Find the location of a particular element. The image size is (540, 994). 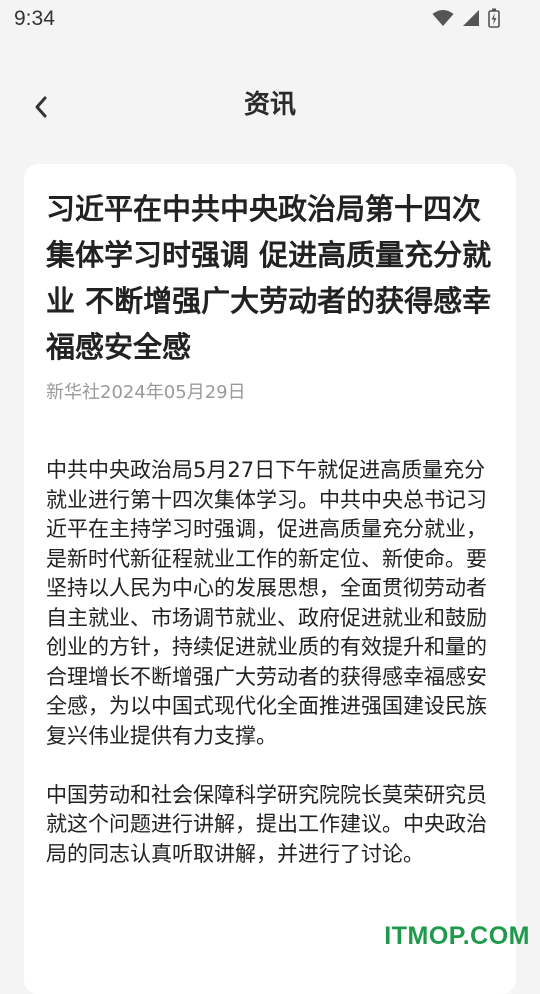

status-icons is located at coordinates (466, 20).